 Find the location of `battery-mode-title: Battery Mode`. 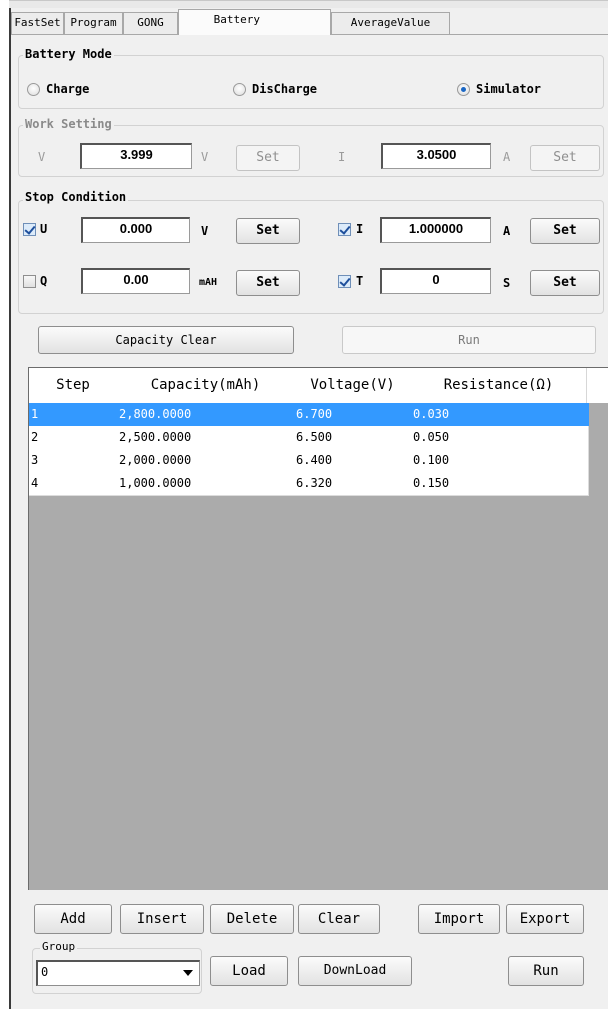

battery-mode-title: Battery Mode is located at coordinates (68, 54).